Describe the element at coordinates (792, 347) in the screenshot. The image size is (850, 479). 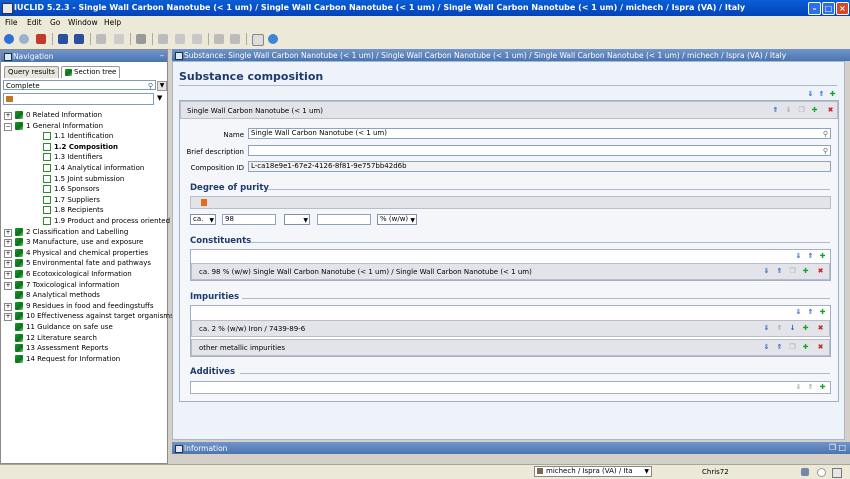
I see `copy-row-icon: ❒` at that location.